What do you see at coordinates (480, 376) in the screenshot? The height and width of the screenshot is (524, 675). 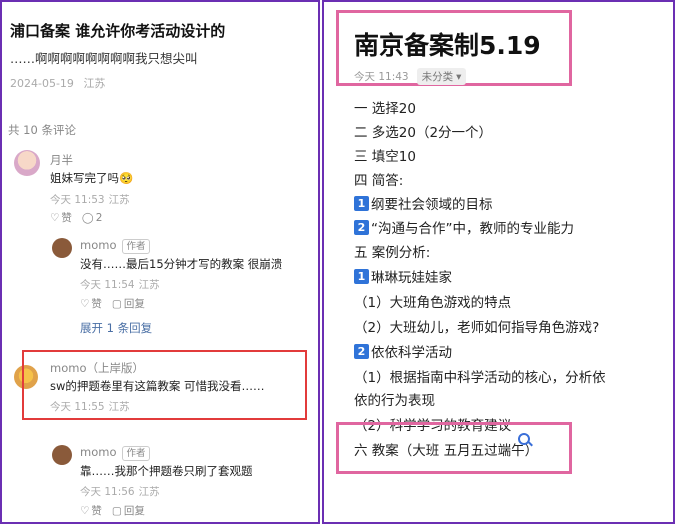 I see `note-line: （1）根据指南中科学活动的核心，分析依` at bounding box center [480, 376].